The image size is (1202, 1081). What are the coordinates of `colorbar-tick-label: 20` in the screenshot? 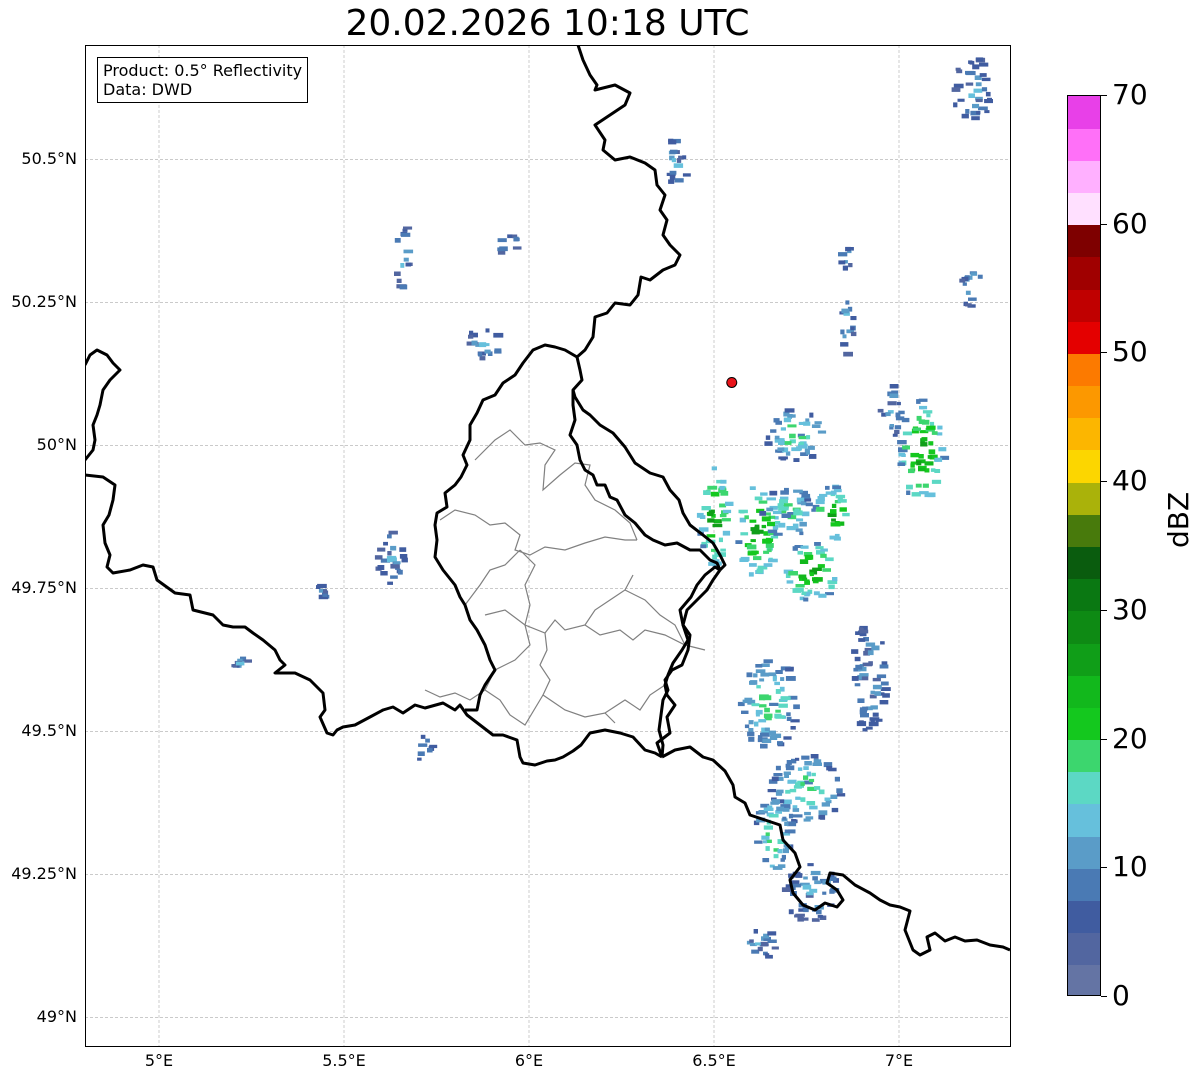 It's located at (1130, 738).